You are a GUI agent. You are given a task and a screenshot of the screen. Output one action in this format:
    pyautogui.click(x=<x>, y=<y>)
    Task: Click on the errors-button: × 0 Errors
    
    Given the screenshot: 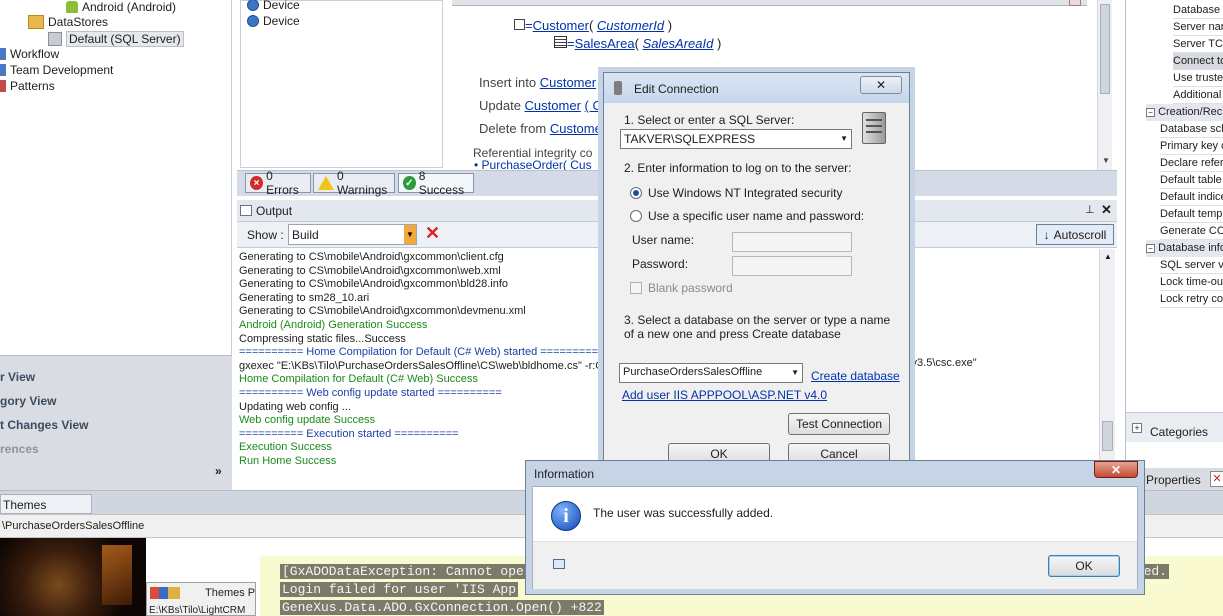 What is the action you would take?
    pyautogui.click(x=278, y=183)
    